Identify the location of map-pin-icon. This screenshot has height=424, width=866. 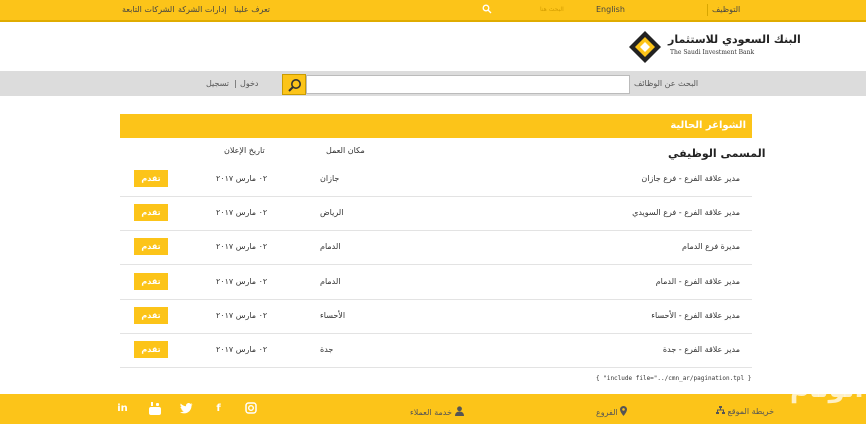
(624, 411).